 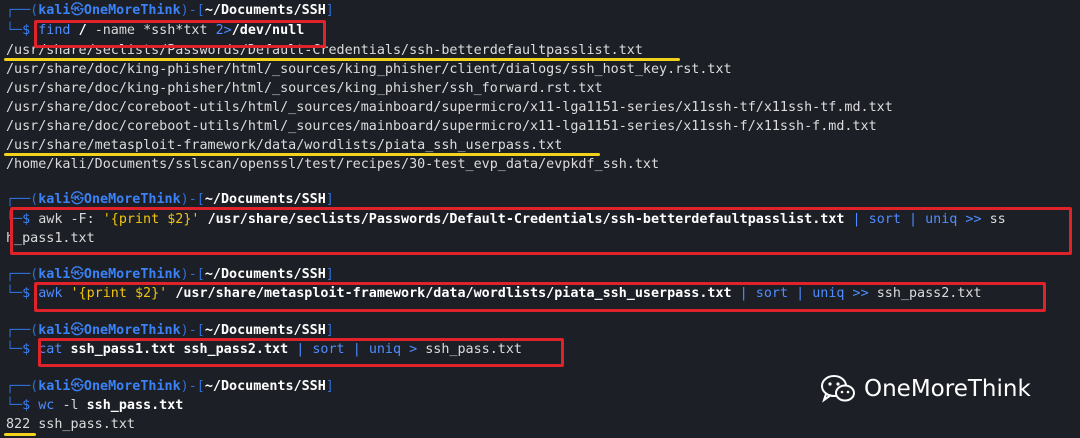 I want to click on prompt-user: kali, so click(x=54, y=10).